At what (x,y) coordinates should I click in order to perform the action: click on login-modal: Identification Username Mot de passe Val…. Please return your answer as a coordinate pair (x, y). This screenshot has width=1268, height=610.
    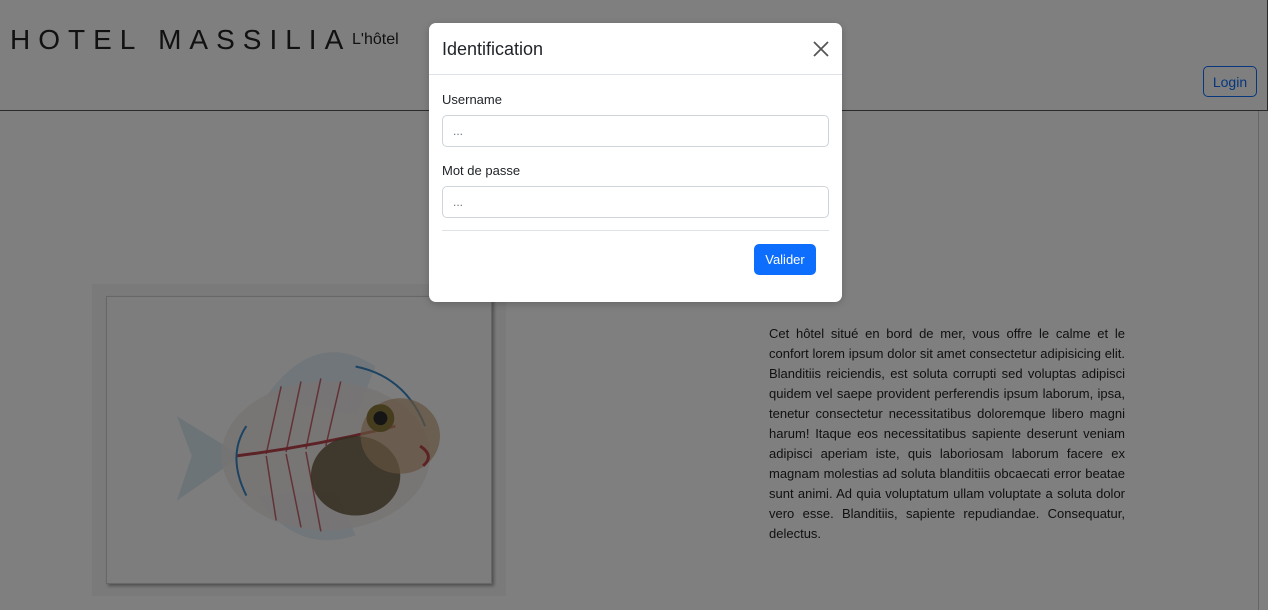
    Looking at the image, I should click on (635, 162).